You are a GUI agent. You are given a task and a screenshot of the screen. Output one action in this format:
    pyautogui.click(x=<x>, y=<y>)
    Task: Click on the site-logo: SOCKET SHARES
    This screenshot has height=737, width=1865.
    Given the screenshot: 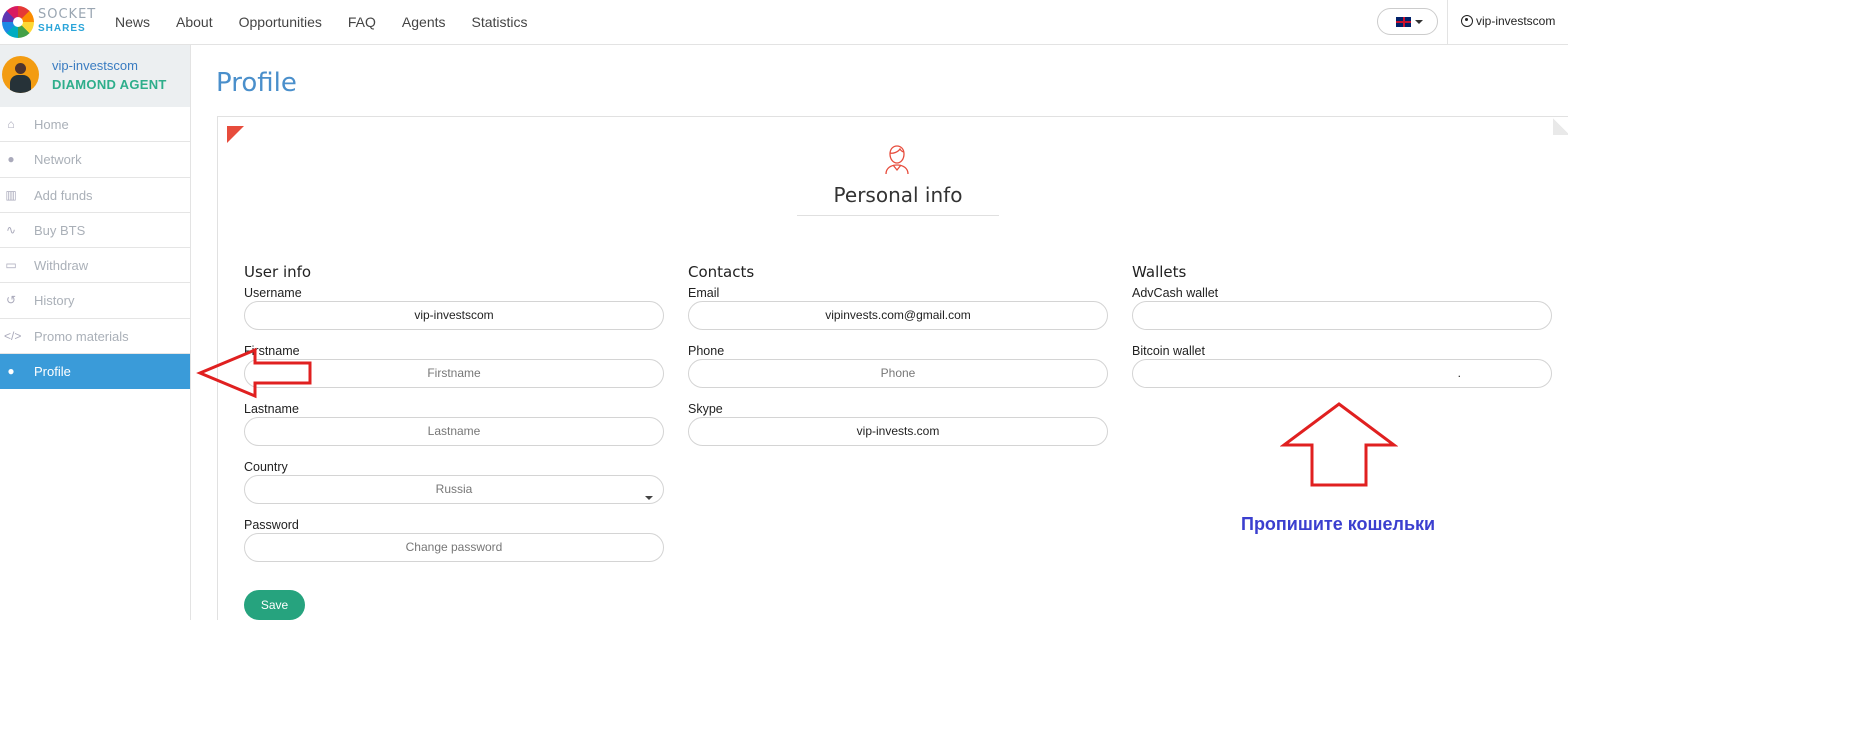 What is the action you would take?
    pyautogui.click(x=48, y=22)
    